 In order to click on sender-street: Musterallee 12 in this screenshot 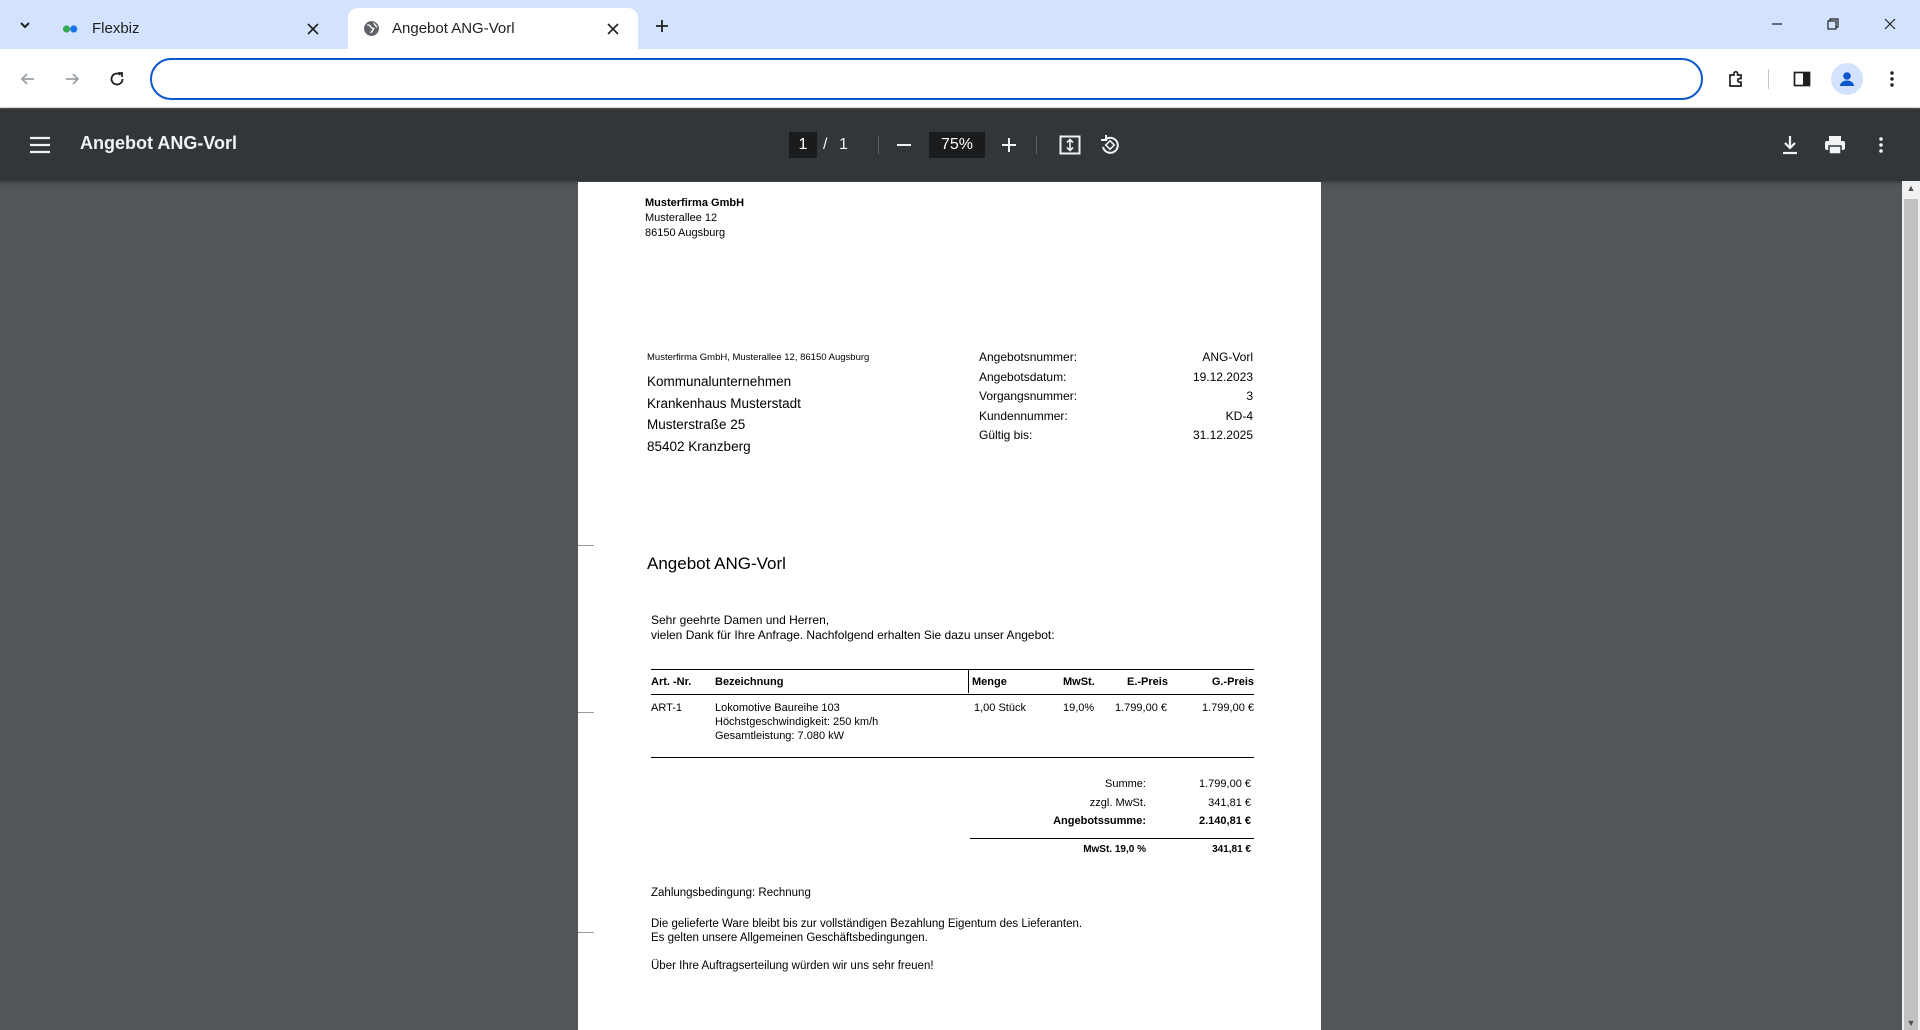, I will do `click(681, 218)`.